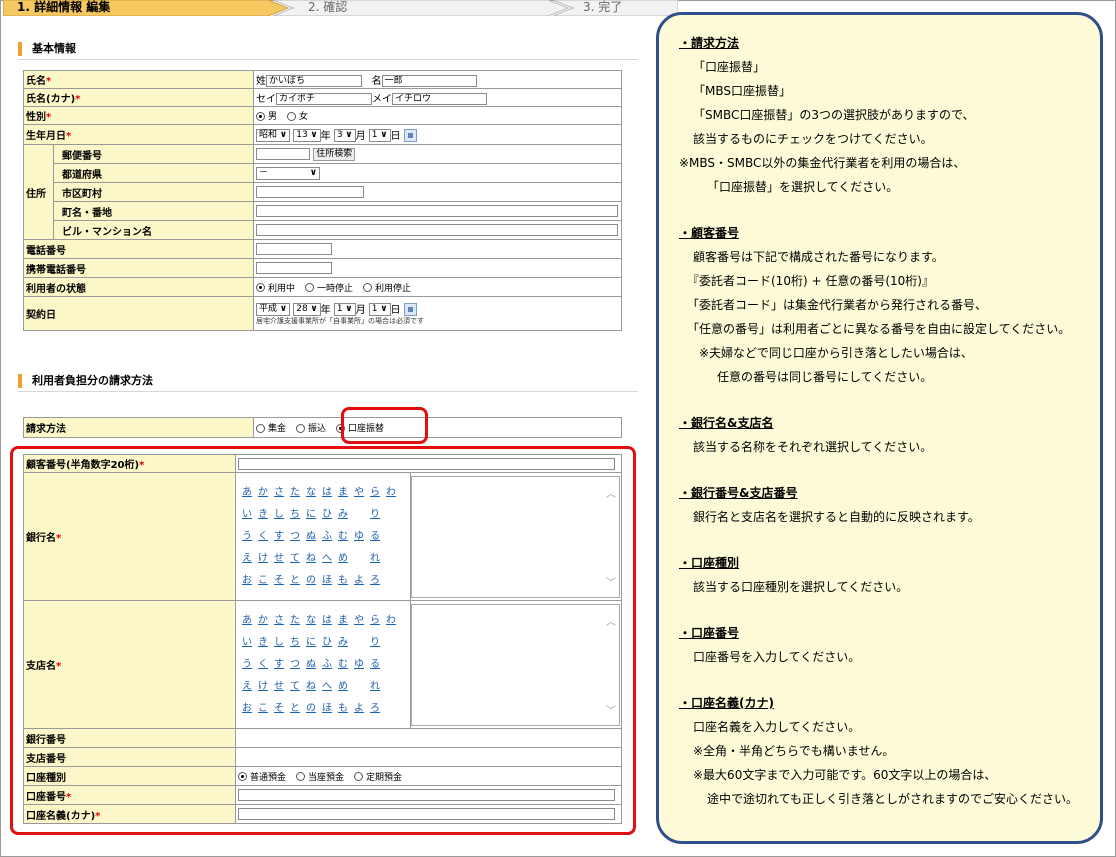 This screenshot has height=857, width=1116. I want to click on note-line: 「SMBC口座振替」の3つの選択肢がありますので、, so click(834, 115).